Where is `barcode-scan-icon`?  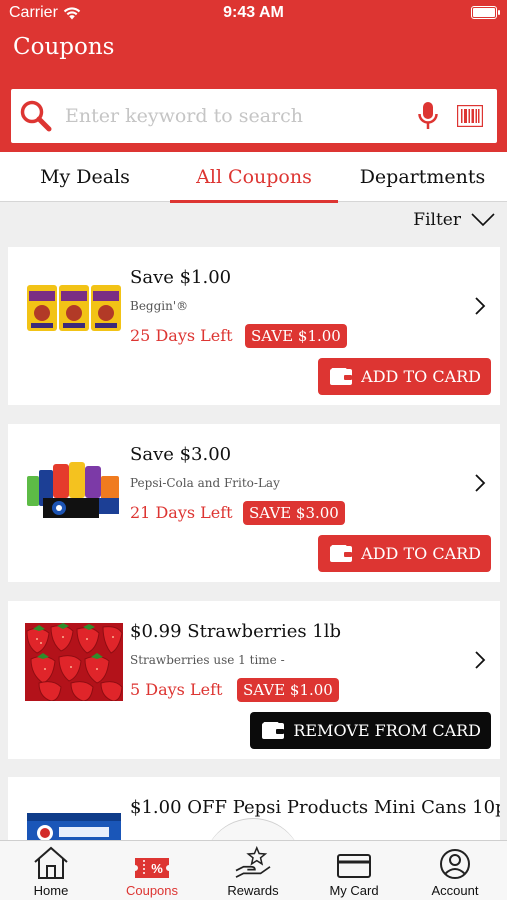 barcode-scan-icon is located at coordinates (470, 116).